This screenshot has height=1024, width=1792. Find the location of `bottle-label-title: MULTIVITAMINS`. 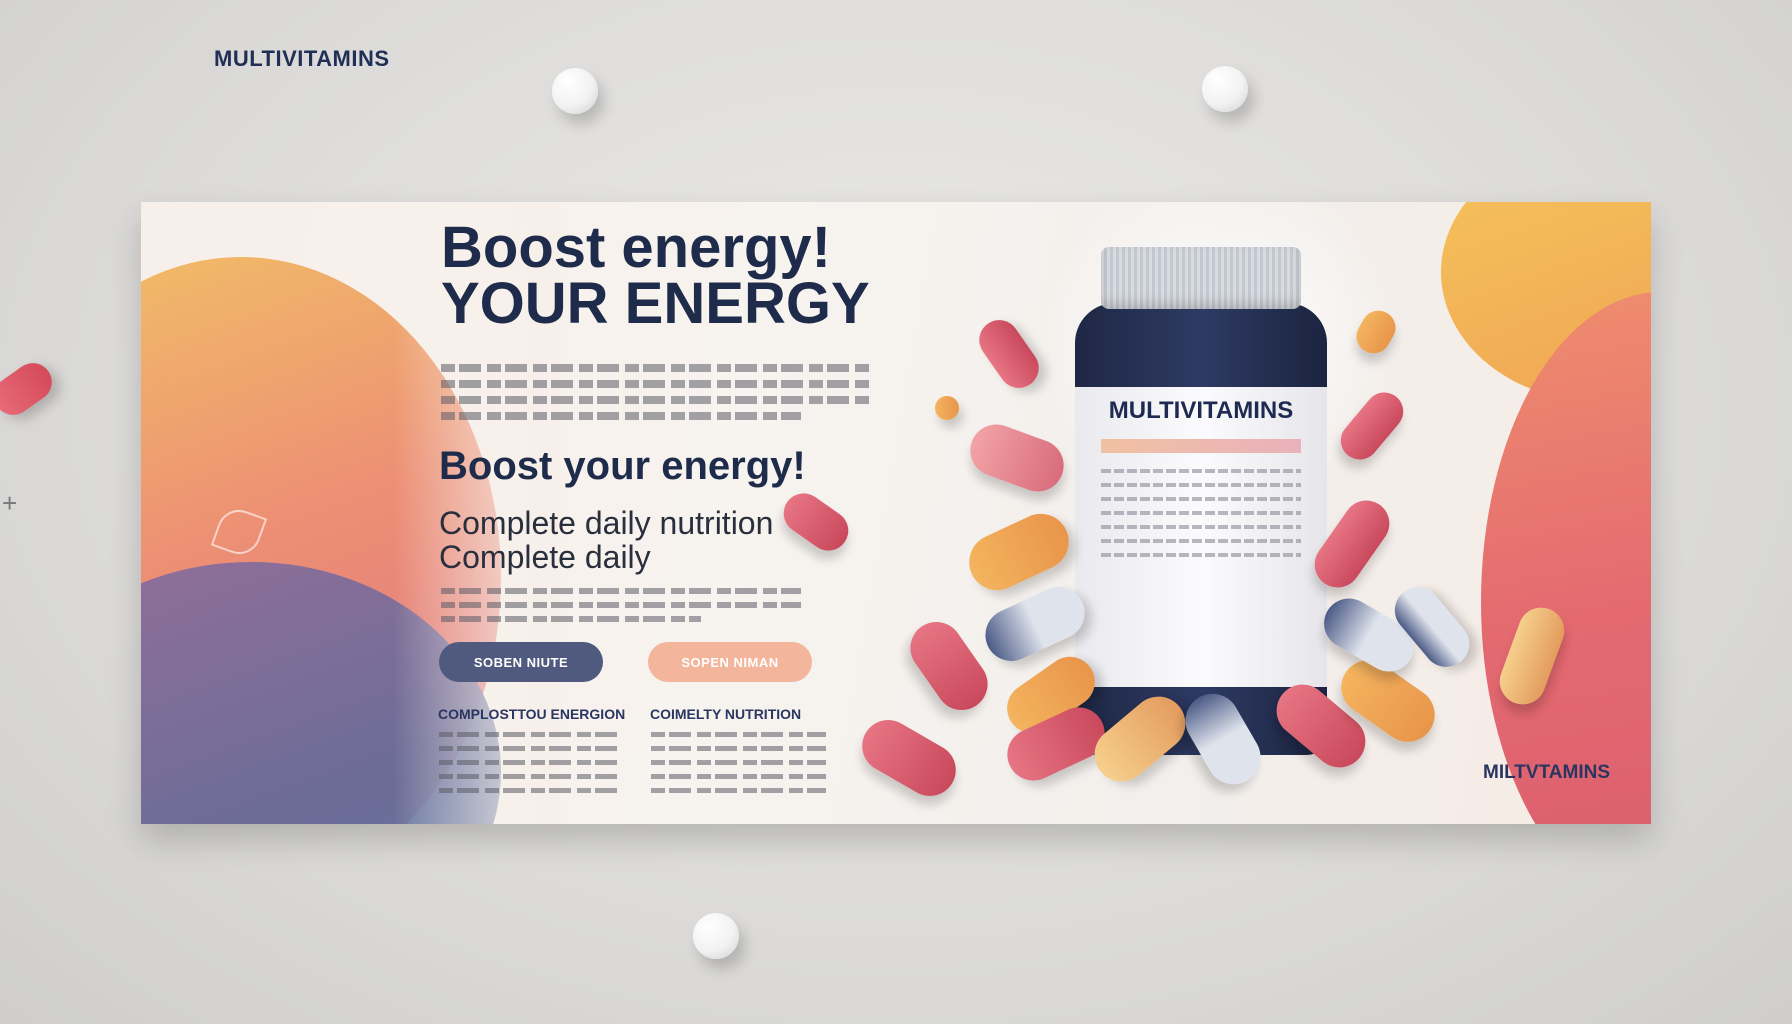

bottle-label-title: MULTIVITAMINS is located at coordinates (1201, 410).